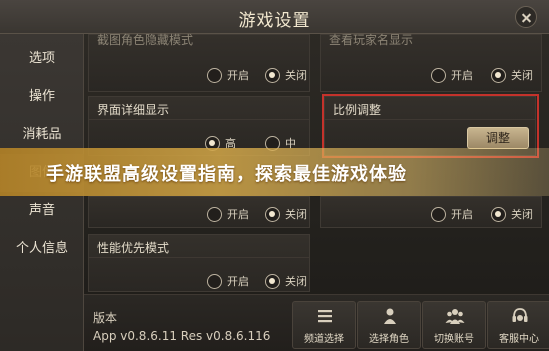 This screenshot has height=351, width=549. What do you see at coordinates (42, 97) in the screenshot?
I see `sidebar-item-controls: 操作` at bounding box center [42, 97].